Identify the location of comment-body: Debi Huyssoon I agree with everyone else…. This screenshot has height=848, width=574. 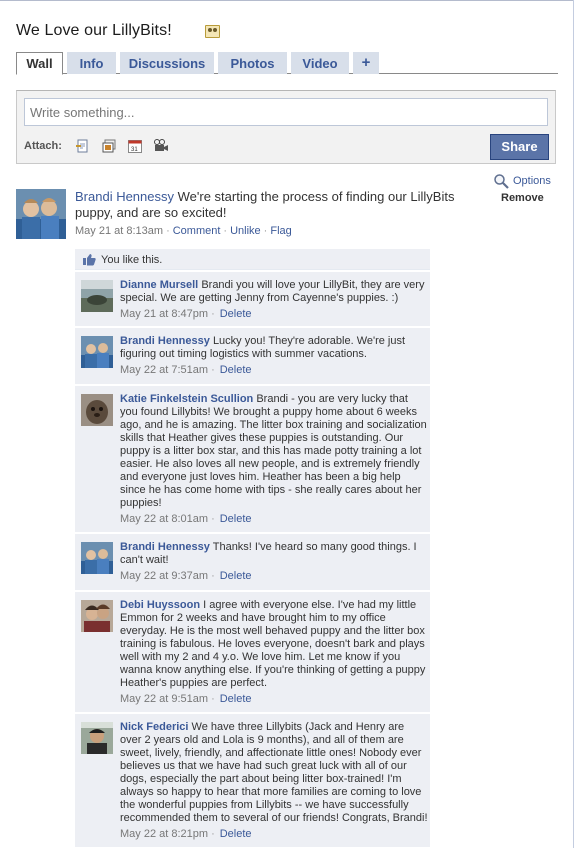
(274, 652).